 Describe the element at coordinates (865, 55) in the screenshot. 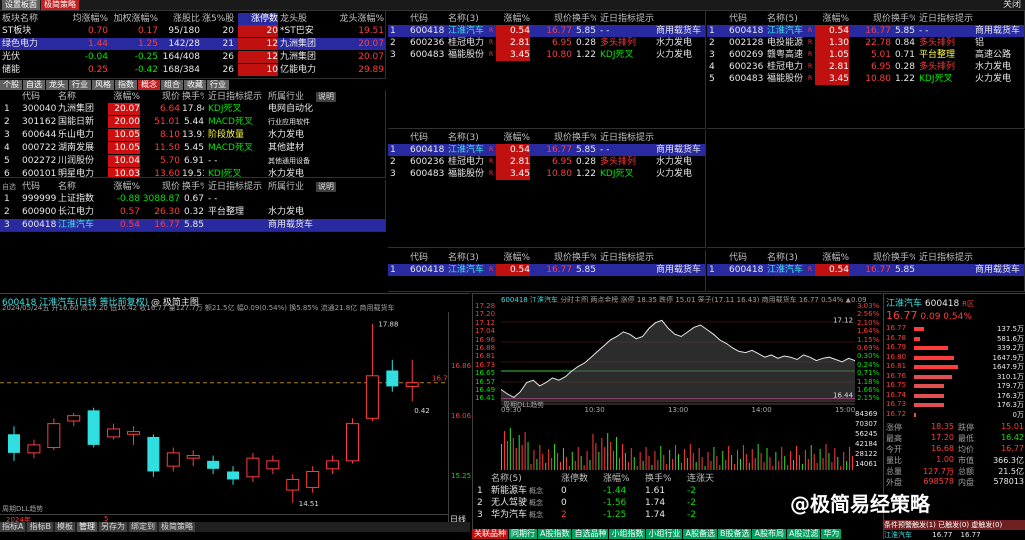

I see `group2-row: 3 600269 赣粤高速 1.05 5.01 0.71 平台整理 高速公路 R` at that location.